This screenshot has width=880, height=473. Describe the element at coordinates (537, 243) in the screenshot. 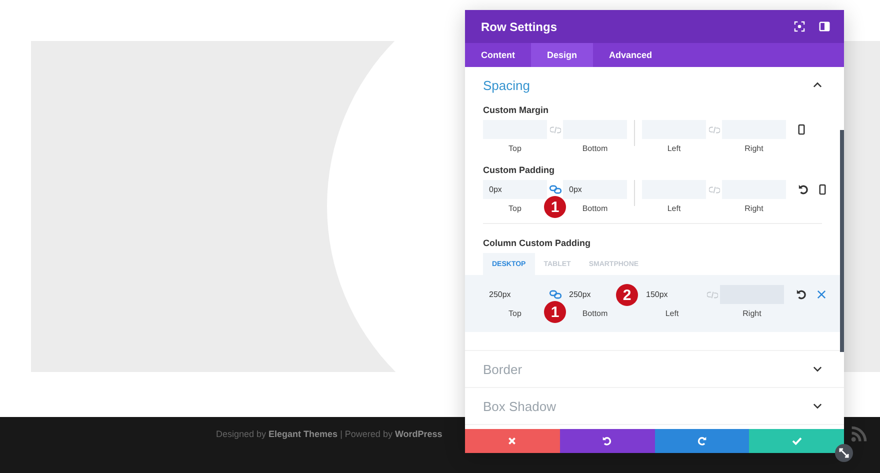

I see `group-label: Column Custom Padding` at that location.